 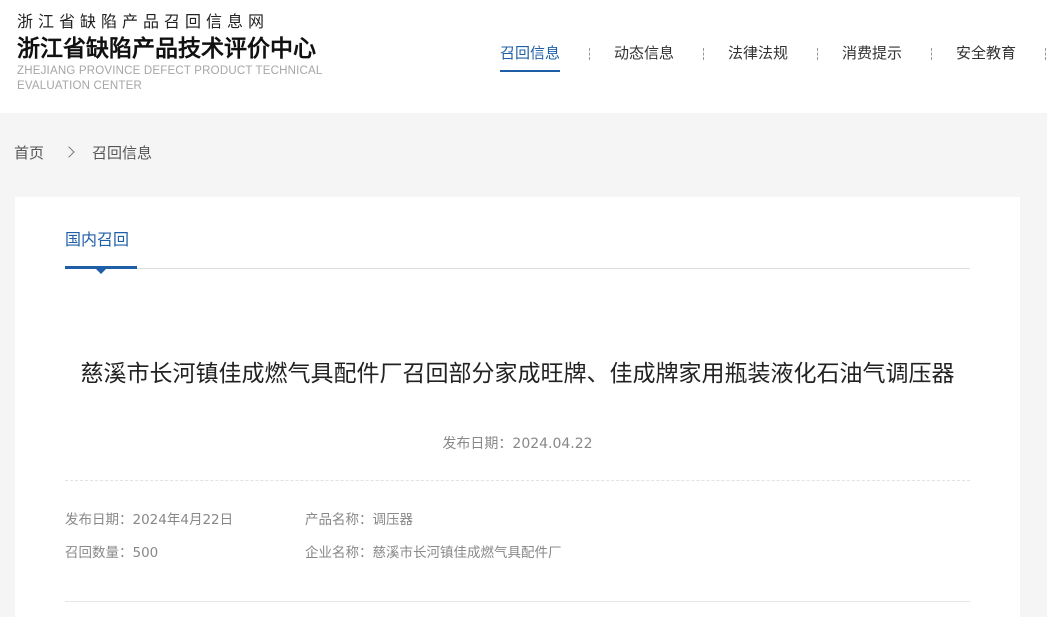 What do you see at coordinates (517, 268) in the screenshot?
I see `tab-divider` at bounding box center [517, 268].